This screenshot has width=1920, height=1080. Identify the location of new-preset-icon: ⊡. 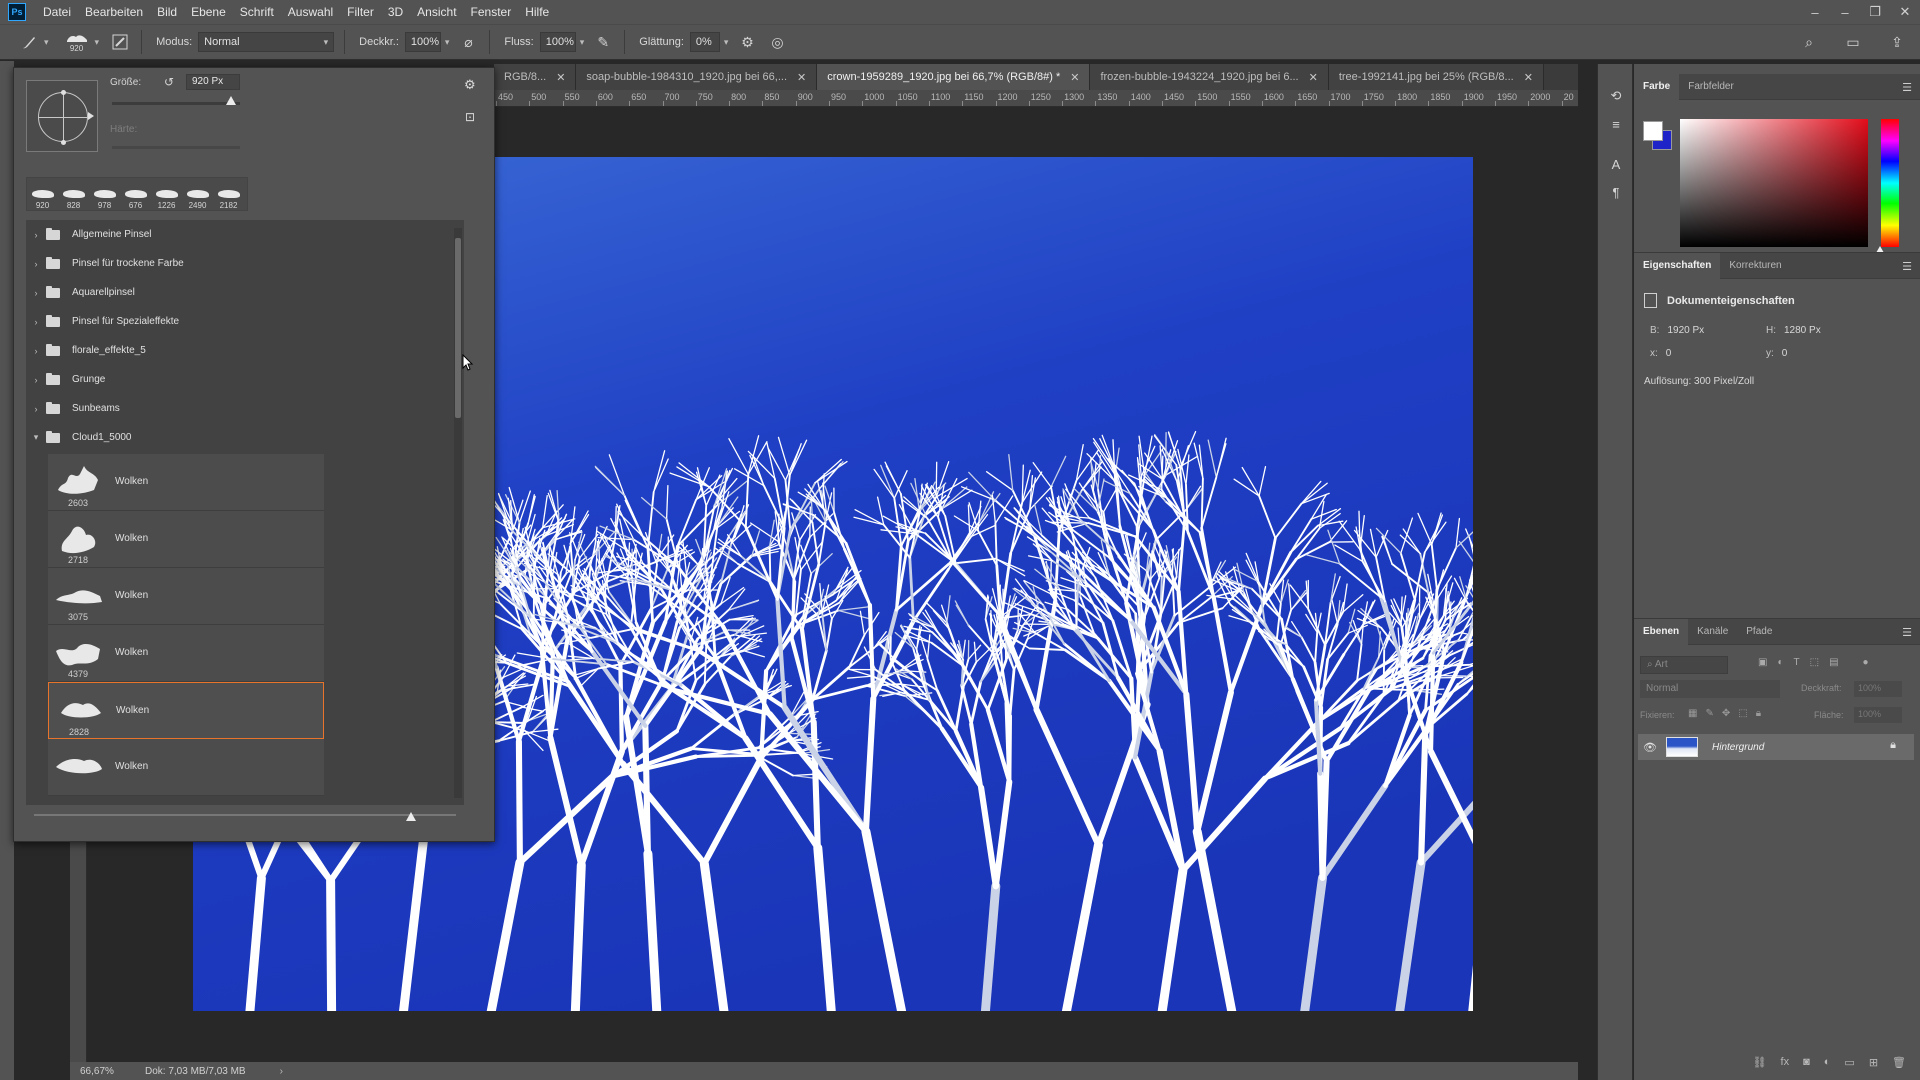
(470, 117).